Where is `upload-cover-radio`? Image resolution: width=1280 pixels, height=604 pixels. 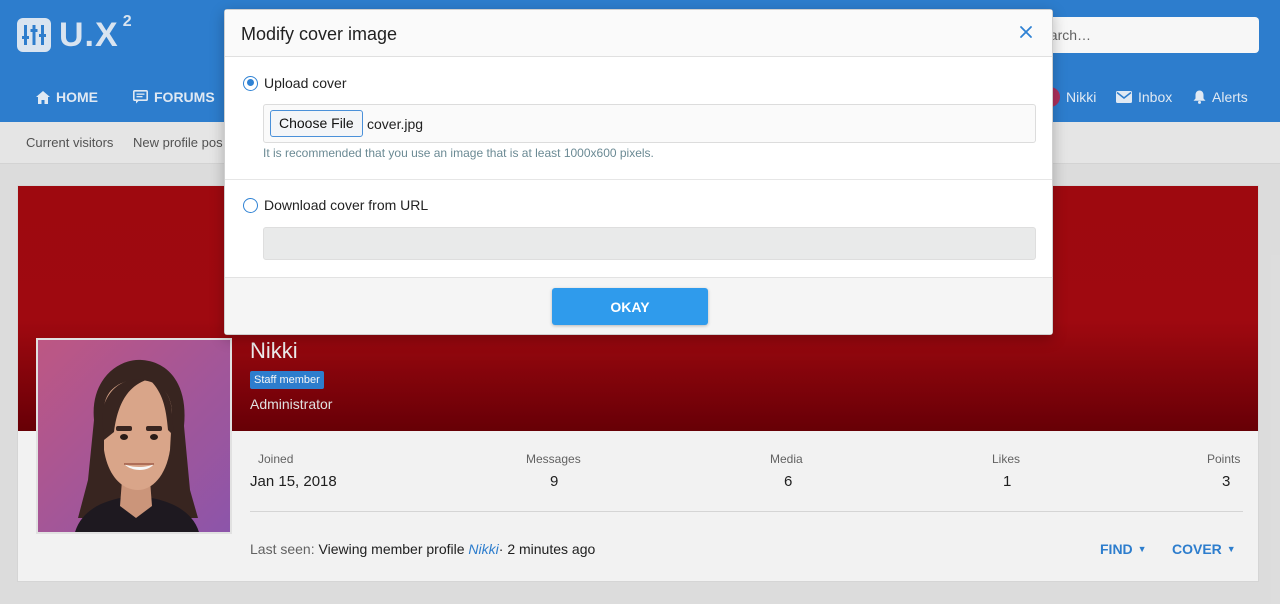
upload-cover-radio is located at coordinates (250, 83).